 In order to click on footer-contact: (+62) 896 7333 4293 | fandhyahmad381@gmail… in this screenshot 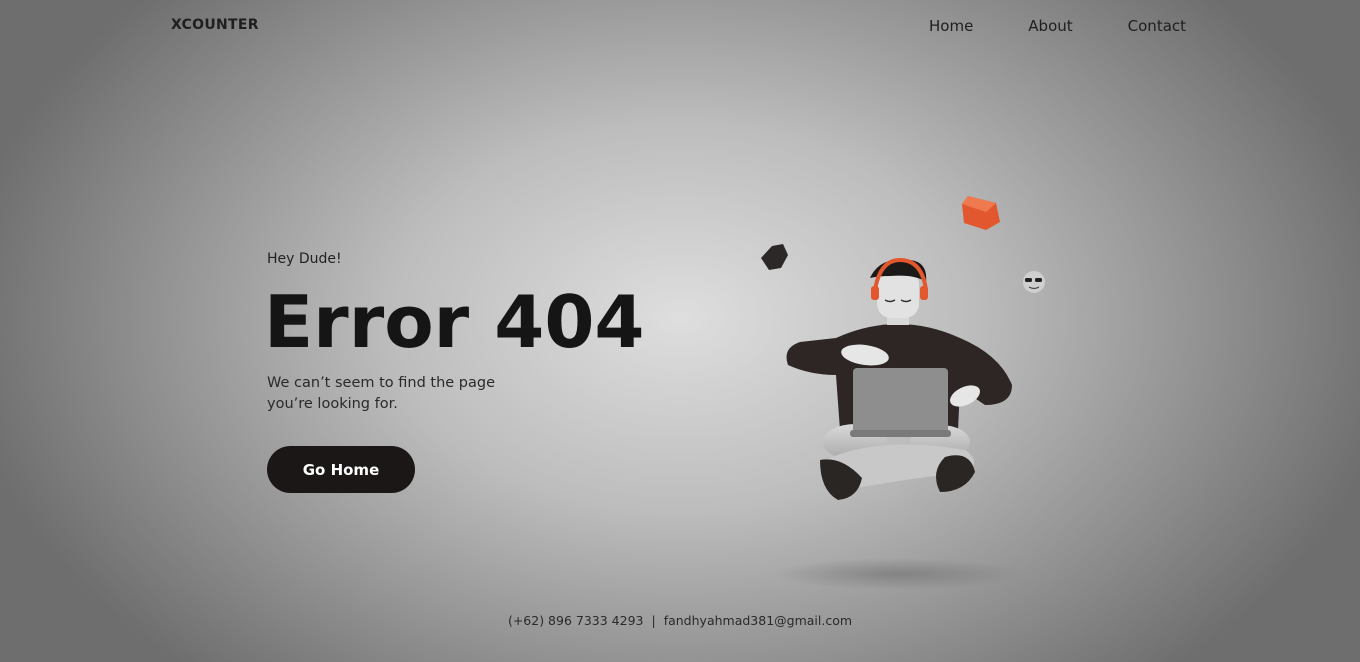, I will do `click(680, 620)`.